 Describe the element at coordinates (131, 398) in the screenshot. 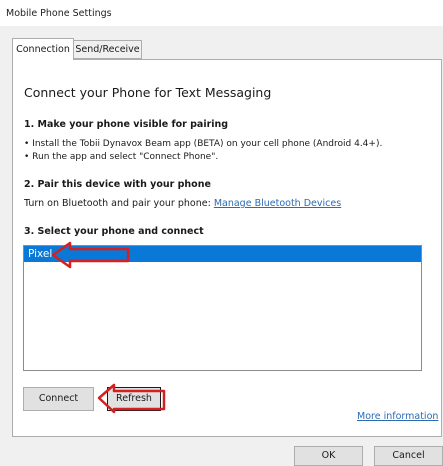

I see `arrow-annotation-refresh` at that location.